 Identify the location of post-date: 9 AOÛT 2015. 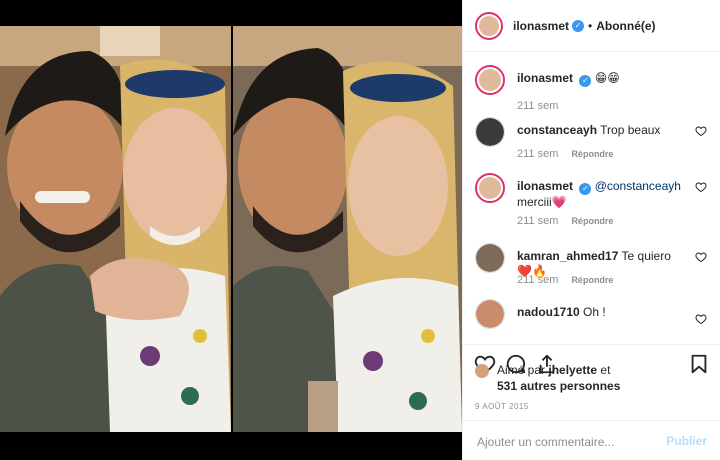
(502, 406).